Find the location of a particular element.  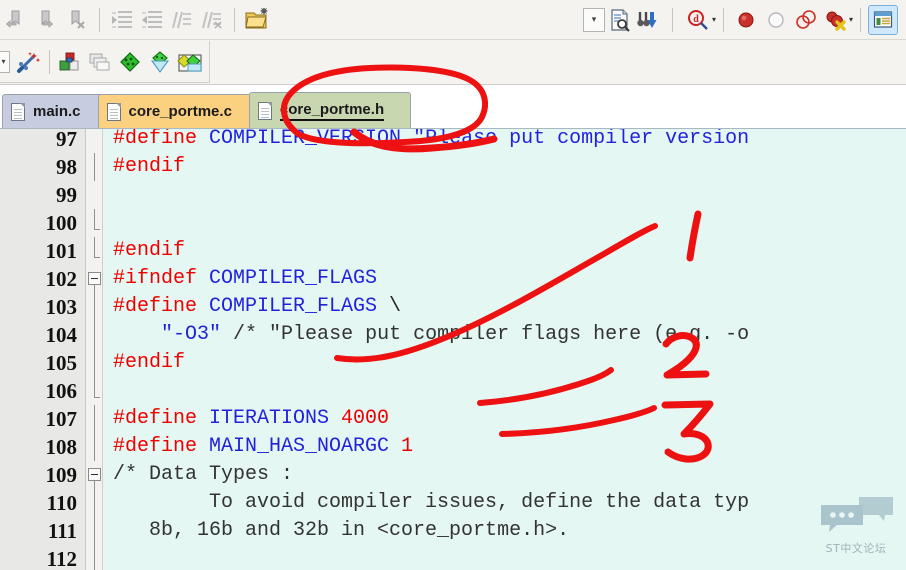

tab-core-portme-c: core_portme.c is located at coordinates (176, 111).